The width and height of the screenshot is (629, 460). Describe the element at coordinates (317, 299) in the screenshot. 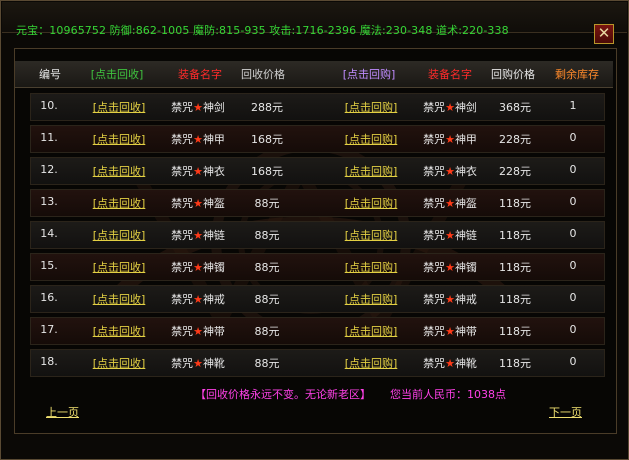

I see `table-row: 16. [点击回收] 禁咒★神戒 88元 [点击回购] 禁咒★神戒 118元 0` at that location.